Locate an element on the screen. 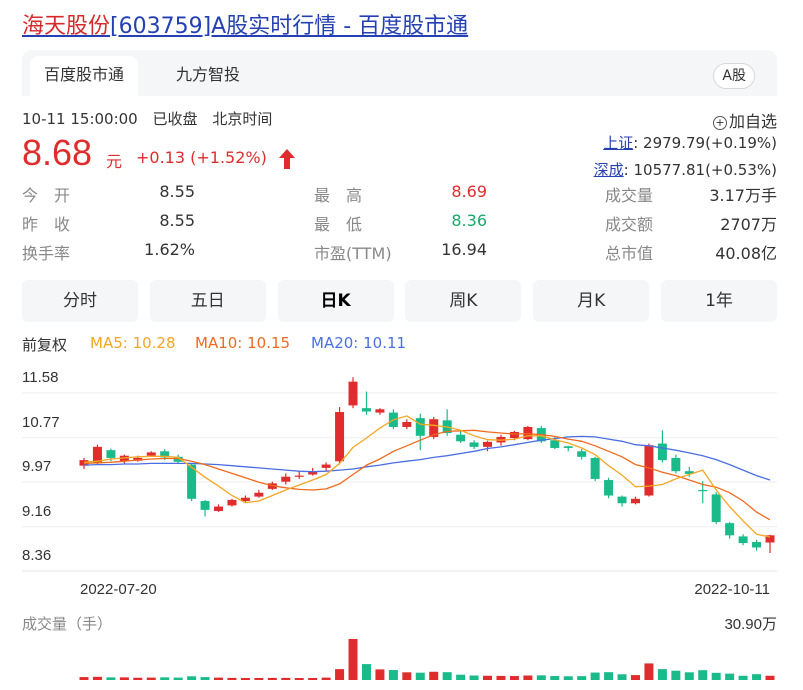 Image resolution: width=803 pixels, height=690 pixels. period-tab: 1年 is located at coordinates (719, 301).